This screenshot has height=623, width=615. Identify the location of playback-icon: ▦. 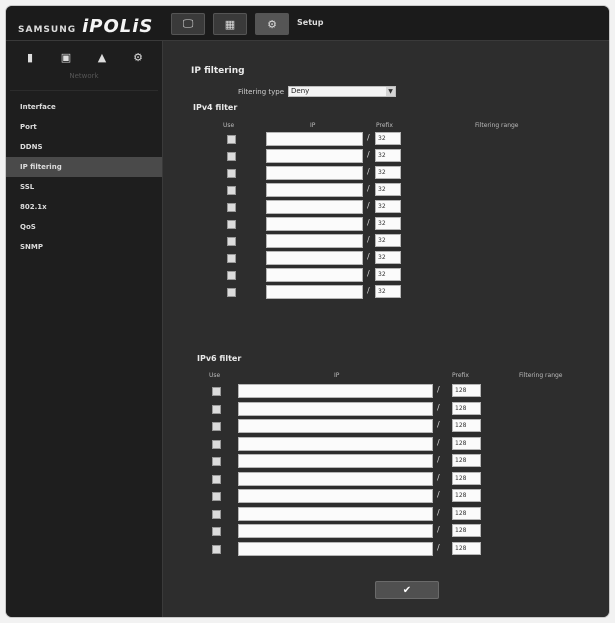
(230, 24).